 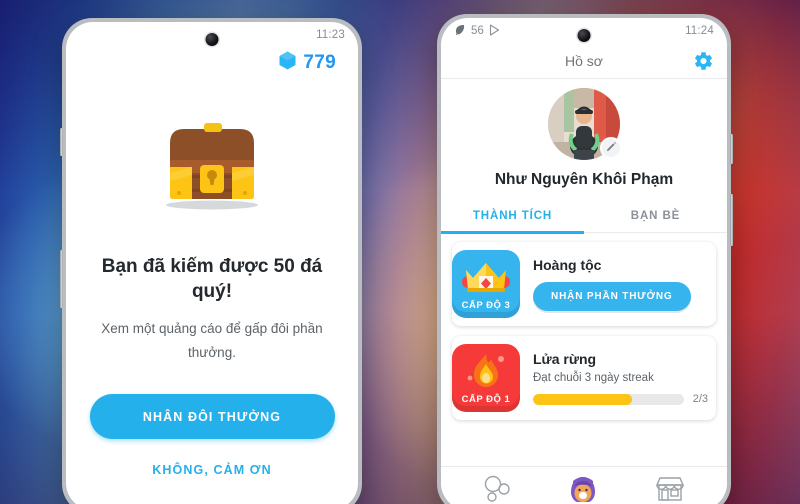 I want to click on settings-button, so click(x=703, y=61).